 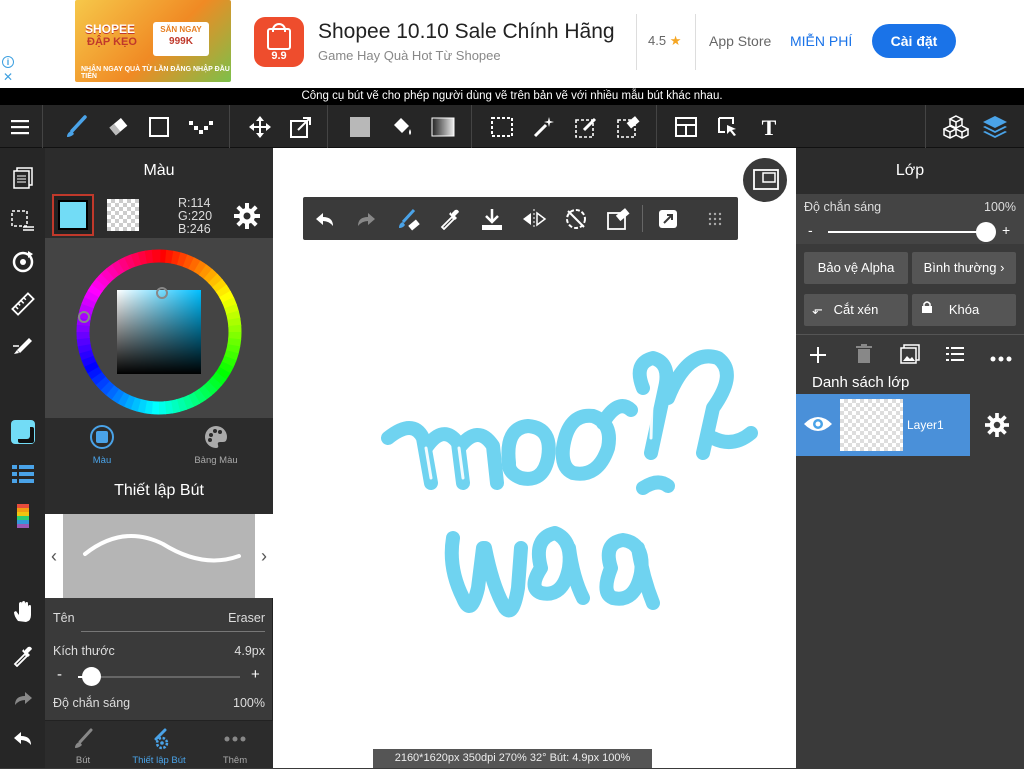 What do you see at coordinates (255, 674) in the screenshot?
I see `size-plus-button: +` at bounding box center [255, 674].